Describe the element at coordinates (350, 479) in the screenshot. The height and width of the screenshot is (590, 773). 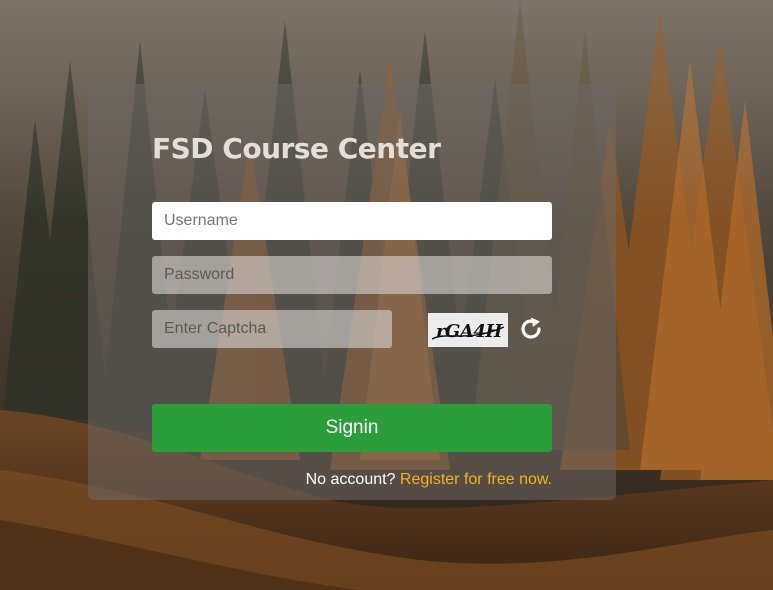
I see `register-prompt-text: No account?` at that location.